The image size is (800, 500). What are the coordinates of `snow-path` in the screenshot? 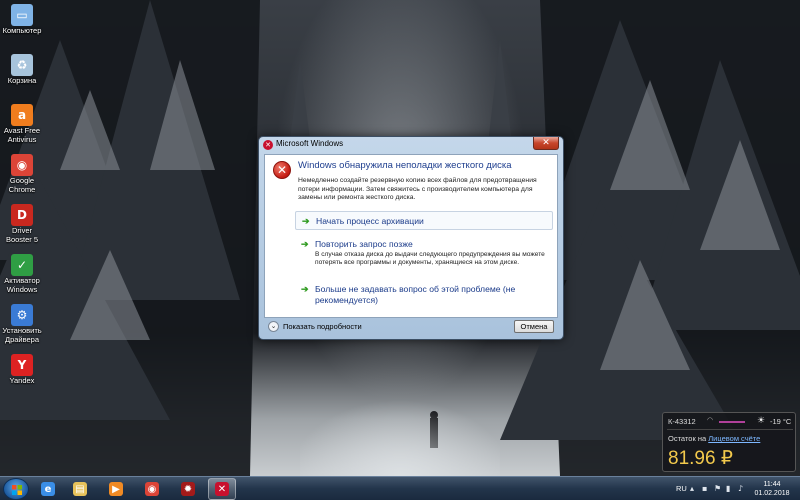 It's located at (400, 428).